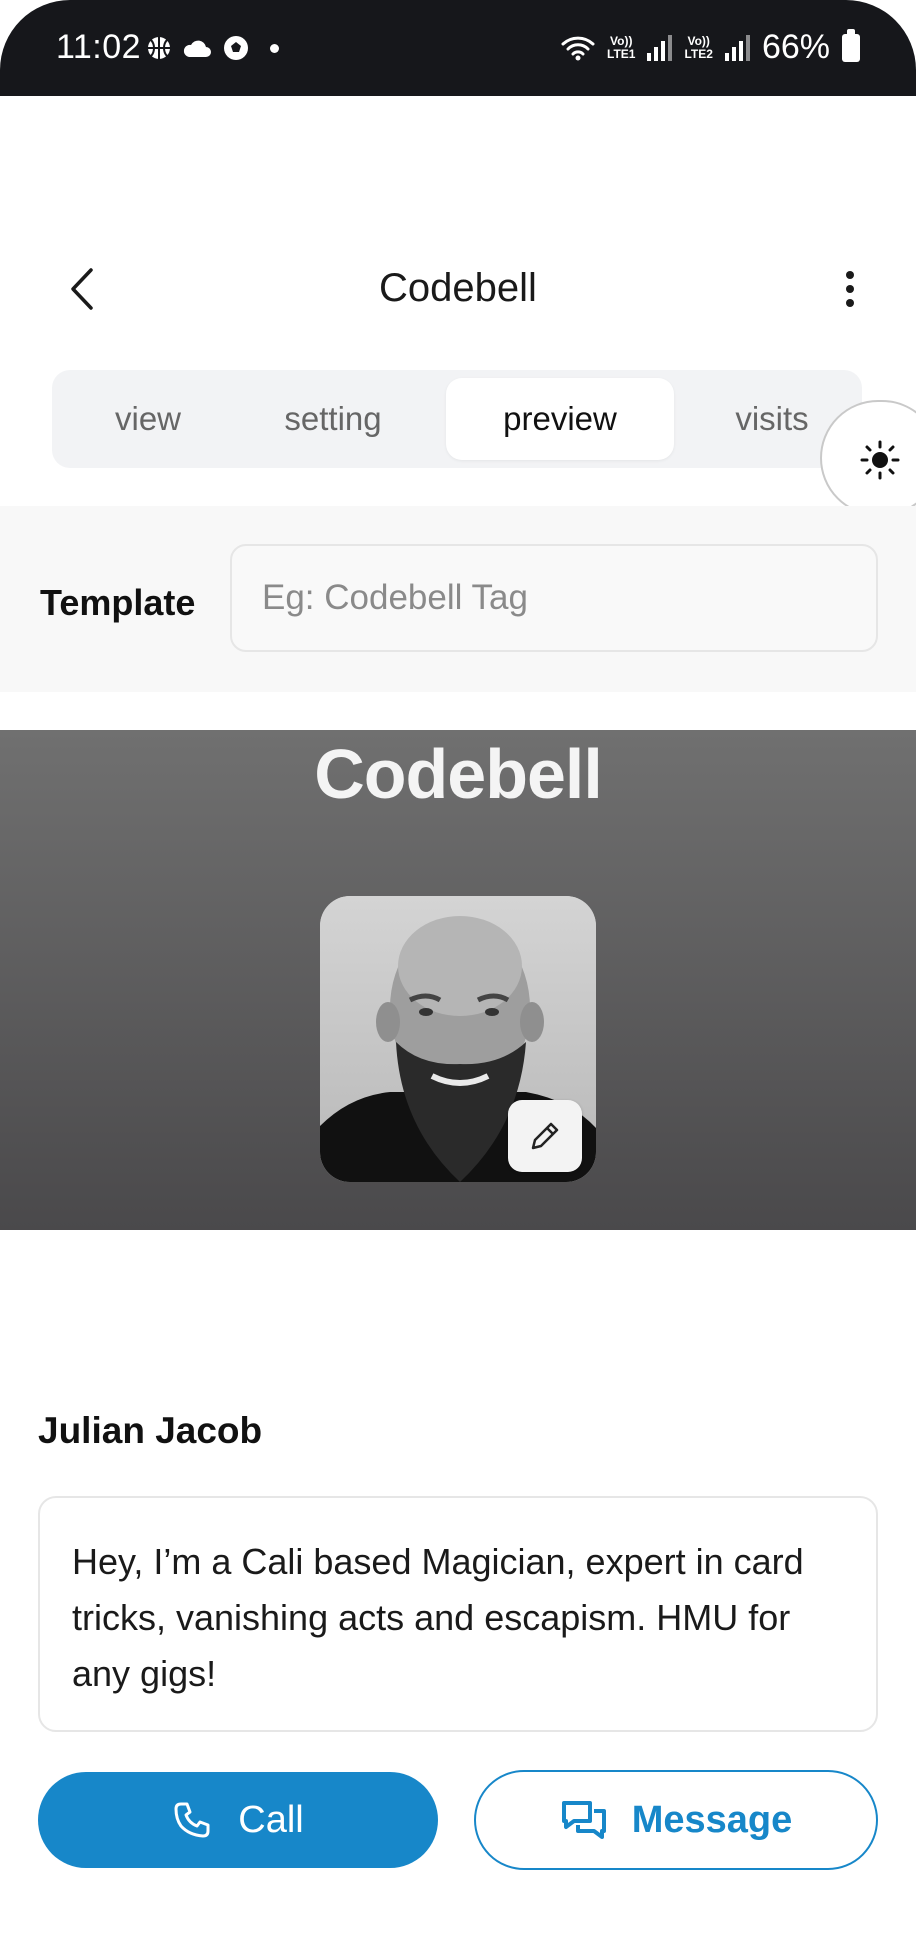 The width and height of the screenshot is (916, 1956). I want to click on page-title: Codebell, so click(458, 288).